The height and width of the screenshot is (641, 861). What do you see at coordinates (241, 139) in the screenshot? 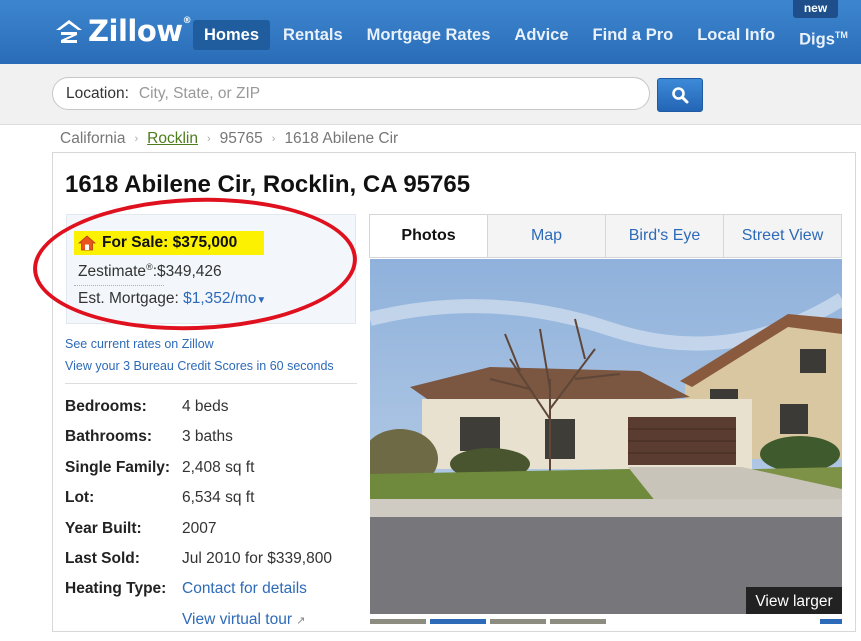
I see `breadcrumb-zip: 95765` at bounding box center [241, 139].